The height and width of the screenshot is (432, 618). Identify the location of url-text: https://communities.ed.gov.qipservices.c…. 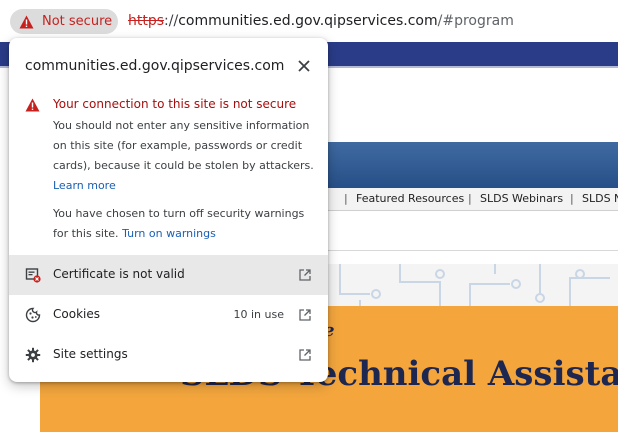
(321, 21).